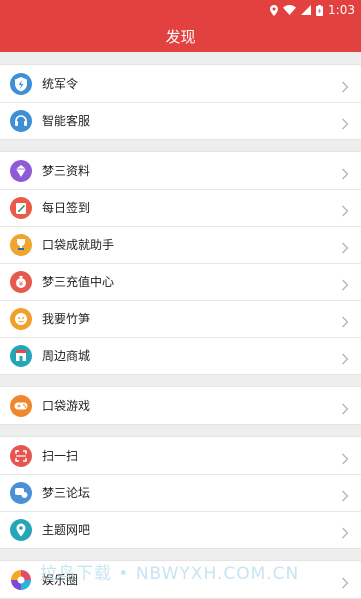 This screenshot has width=361, height=599. I want to click on menu-item-label: 主题网吧, so click(66, 530).